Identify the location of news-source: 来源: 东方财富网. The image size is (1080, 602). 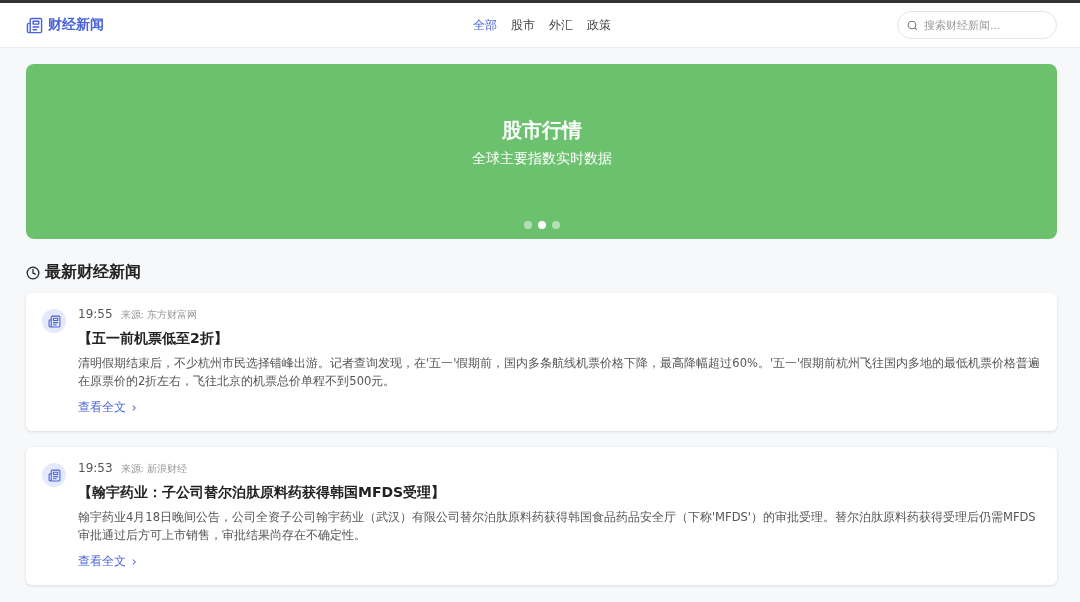
(159, 315).